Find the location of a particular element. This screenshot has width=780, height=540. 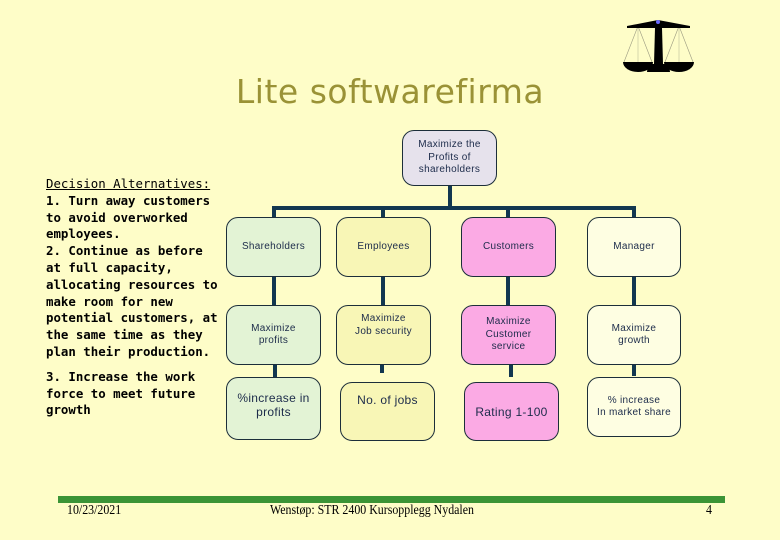

root-objective-box: Maximize the Profits of shareholders is located at coordinates (449, 158).